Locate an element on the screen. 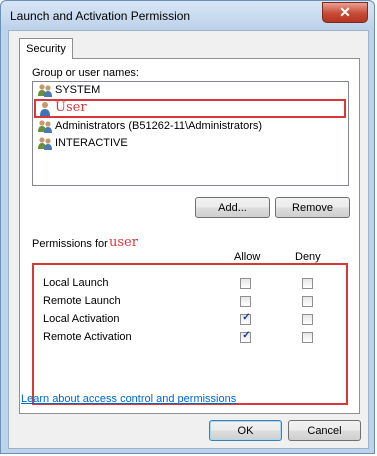 The width and height of the screenshot is (377, 456). permissions-user-name: user is located at coordinates (123, 242).